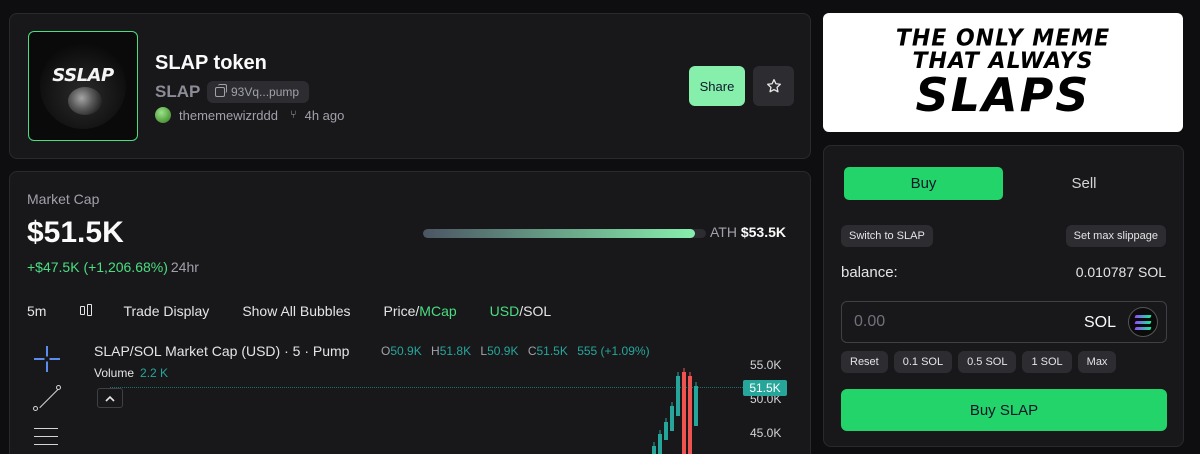 The image size is (1200, 454). What do you see at coordinates (178, 91) in the screenshot?
I see `token-ticker: SLAP` at bounding box center [178, 91].